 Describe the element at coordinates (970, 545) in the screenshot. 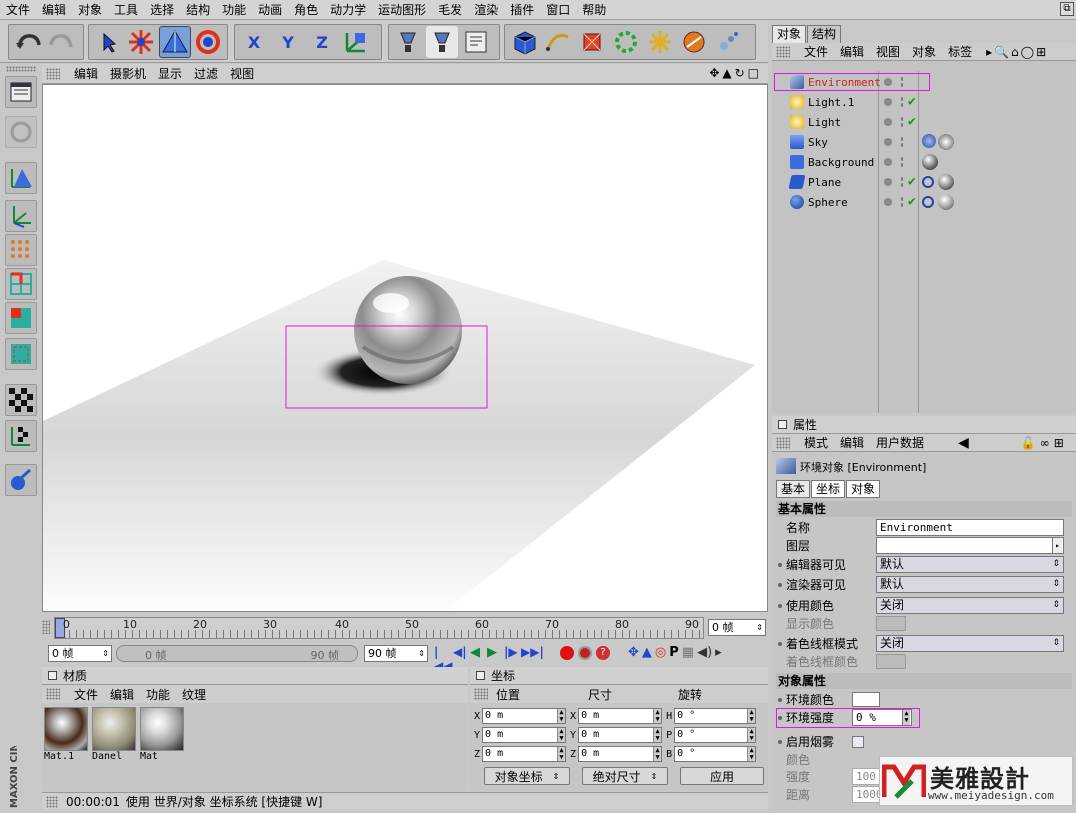

I see `layer-input: ▸` at that location.